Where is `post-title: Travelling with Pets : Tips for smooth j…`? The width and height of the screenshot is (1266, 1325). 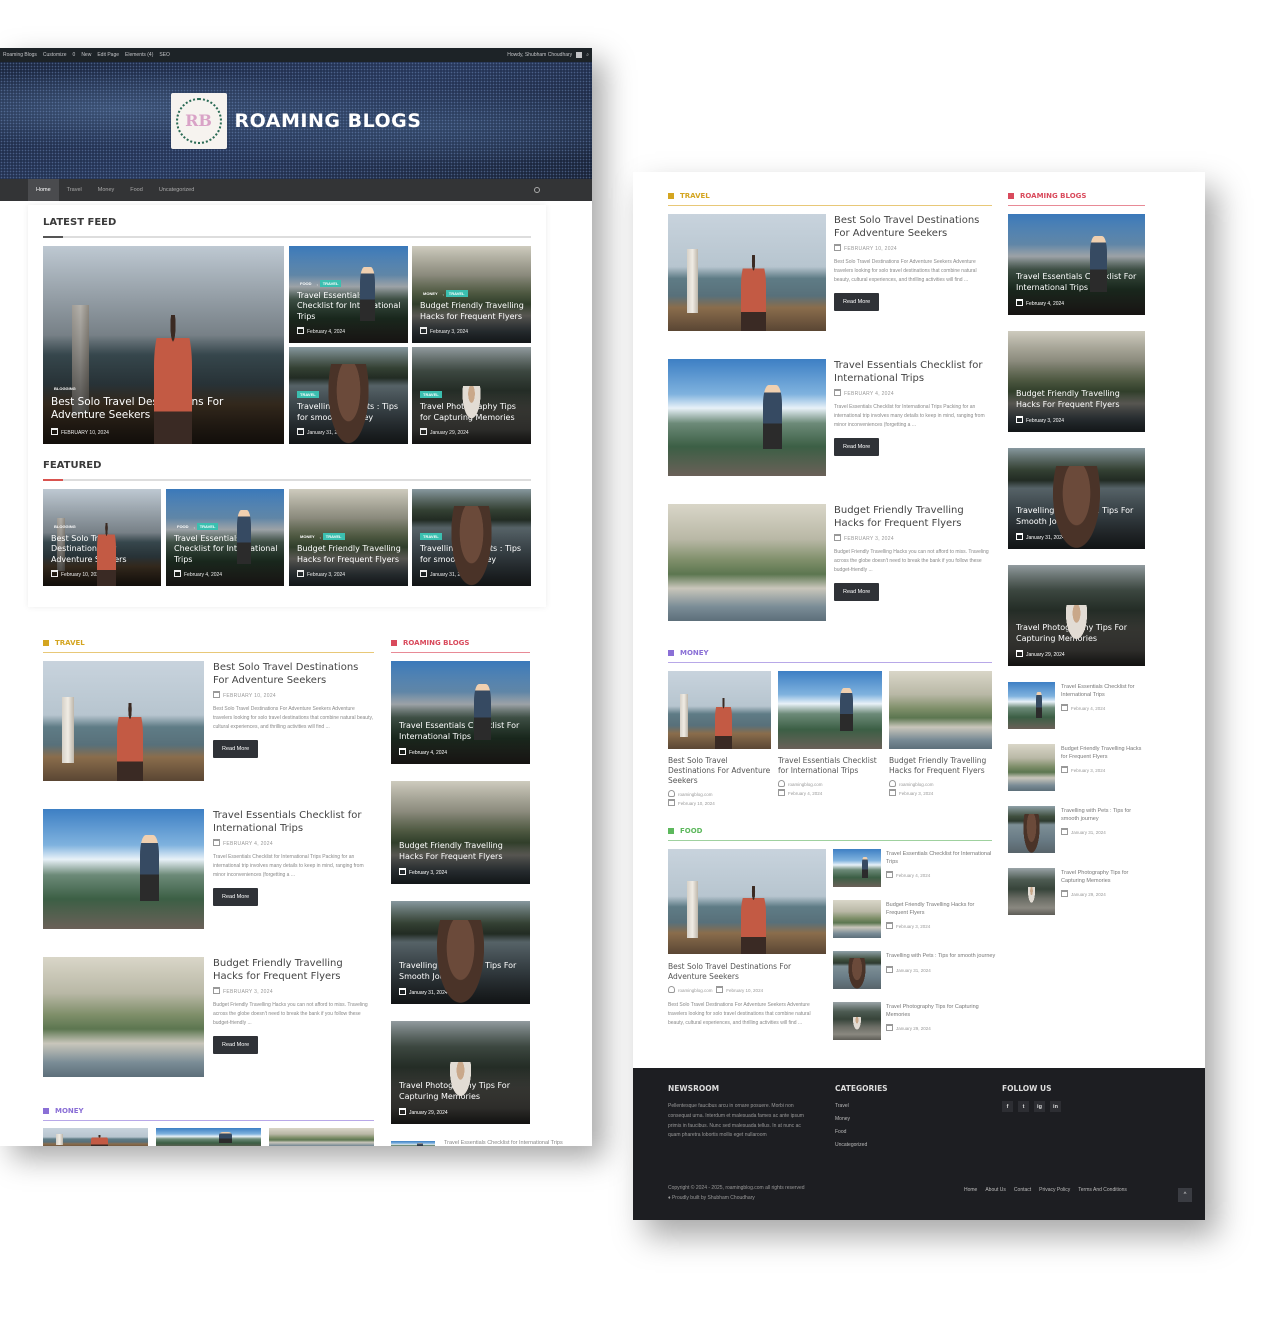
post-title: Travelling with Pets : Tips for smooth j… is located at coordinates (1103, 815).